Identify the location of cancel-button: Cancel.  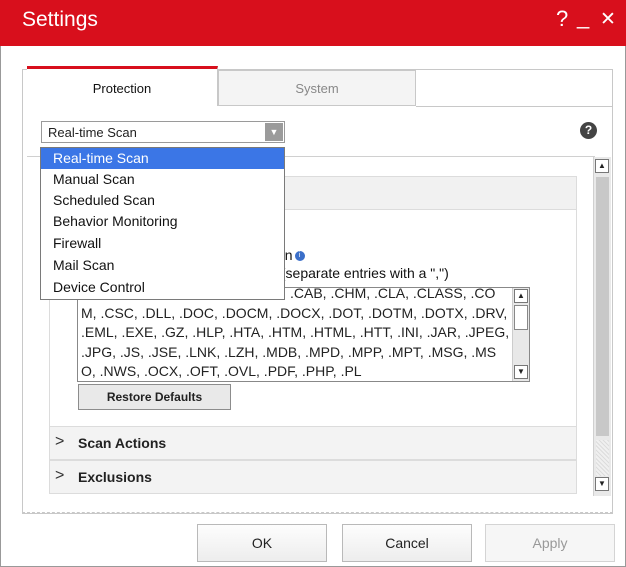
(407, 543).